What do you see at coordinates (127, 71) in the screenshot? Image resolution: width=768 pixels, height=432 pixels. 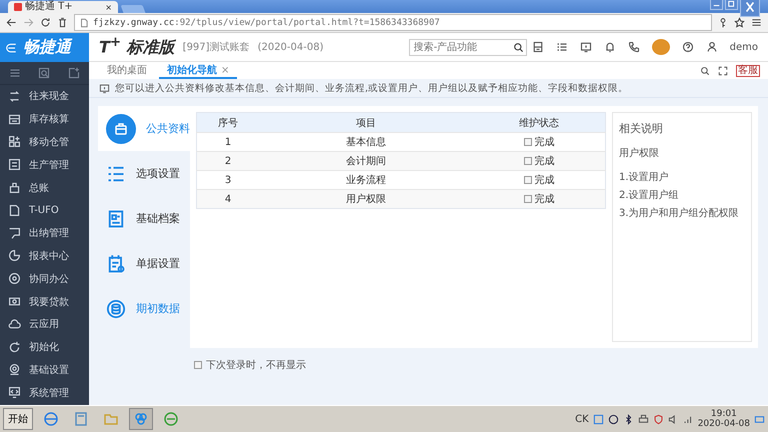 I see `page-tab: 我的桌面` at bounding box center [127, 71].